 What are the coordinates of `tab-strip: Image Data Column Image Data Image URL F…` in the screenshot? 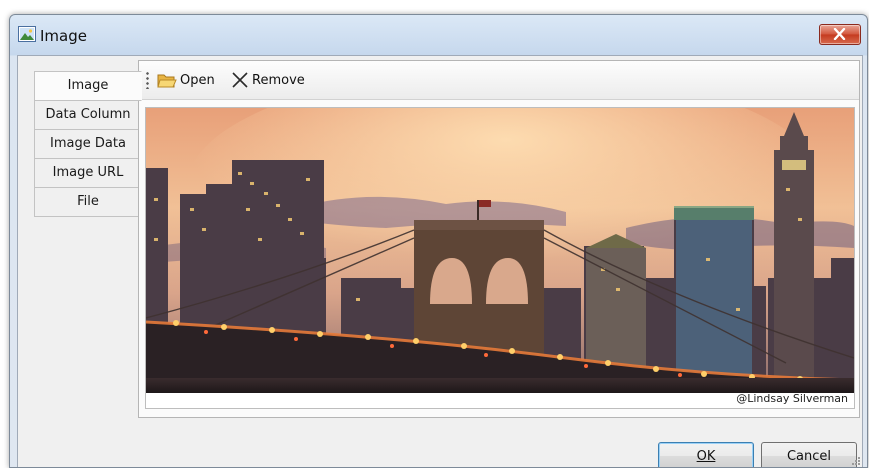 It's located at (88, 144).